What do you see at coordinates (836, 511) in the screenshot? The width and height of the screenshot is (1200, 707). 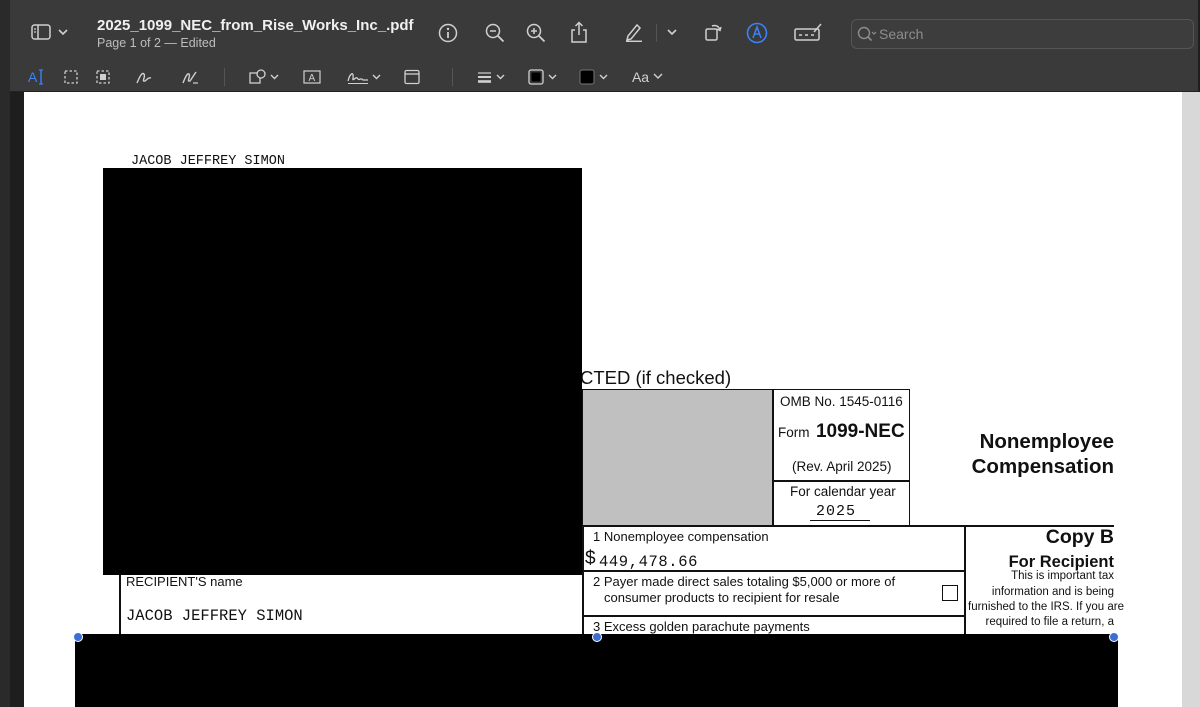 I see `calendar-year: 2025` at bounding box center [836, 511].